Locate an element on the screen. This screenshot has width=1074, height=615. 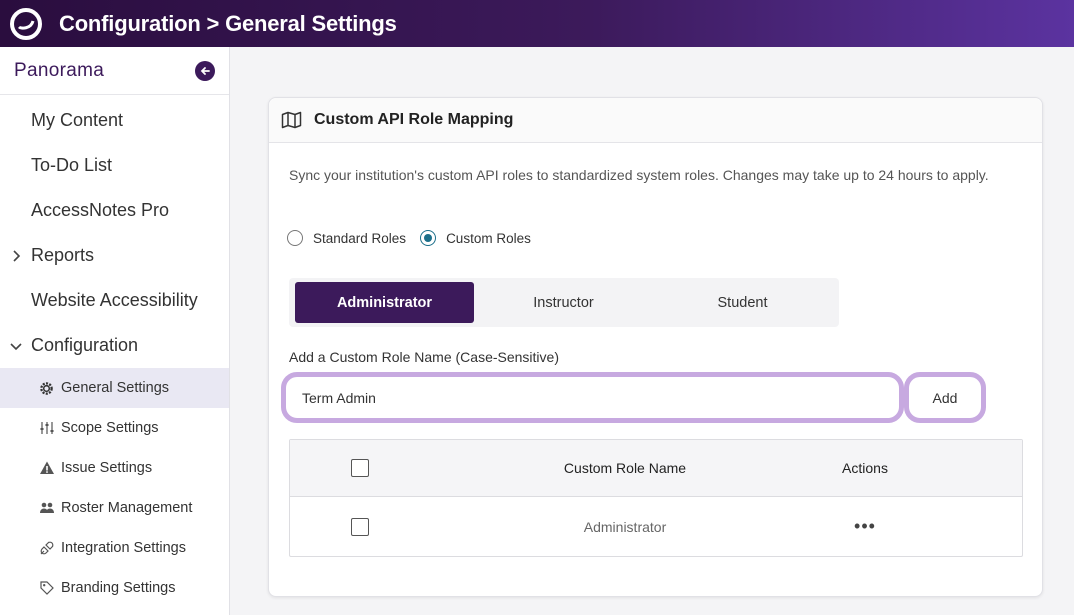
sidebar-item-label: My Content is located at coordinates (77, 120).